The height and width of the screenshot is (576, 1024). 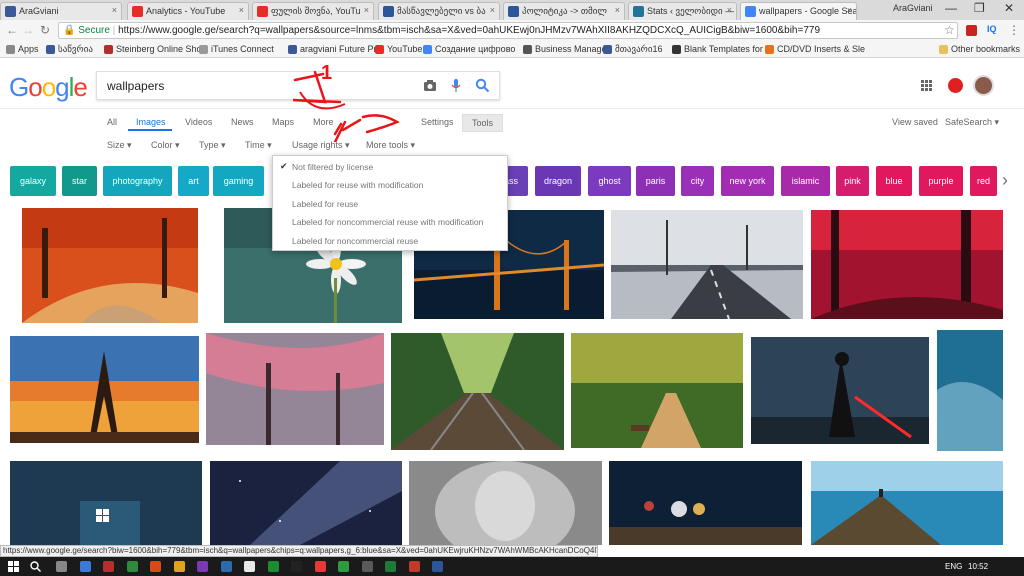 I want to click on tab-all: All, so click(x=112, y=122).